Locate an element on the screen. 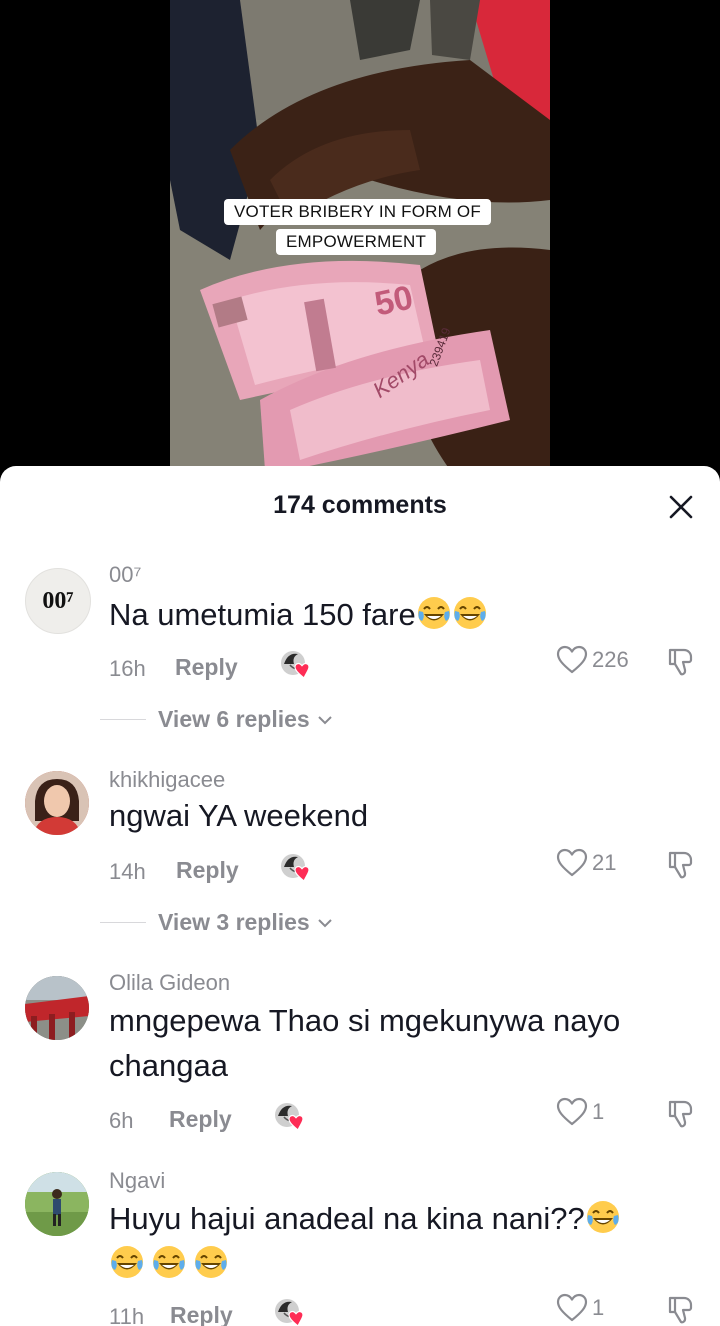 The height and width of the screenshot is (1326, 720). like-count: 21 is located at coordinates (604, 862).